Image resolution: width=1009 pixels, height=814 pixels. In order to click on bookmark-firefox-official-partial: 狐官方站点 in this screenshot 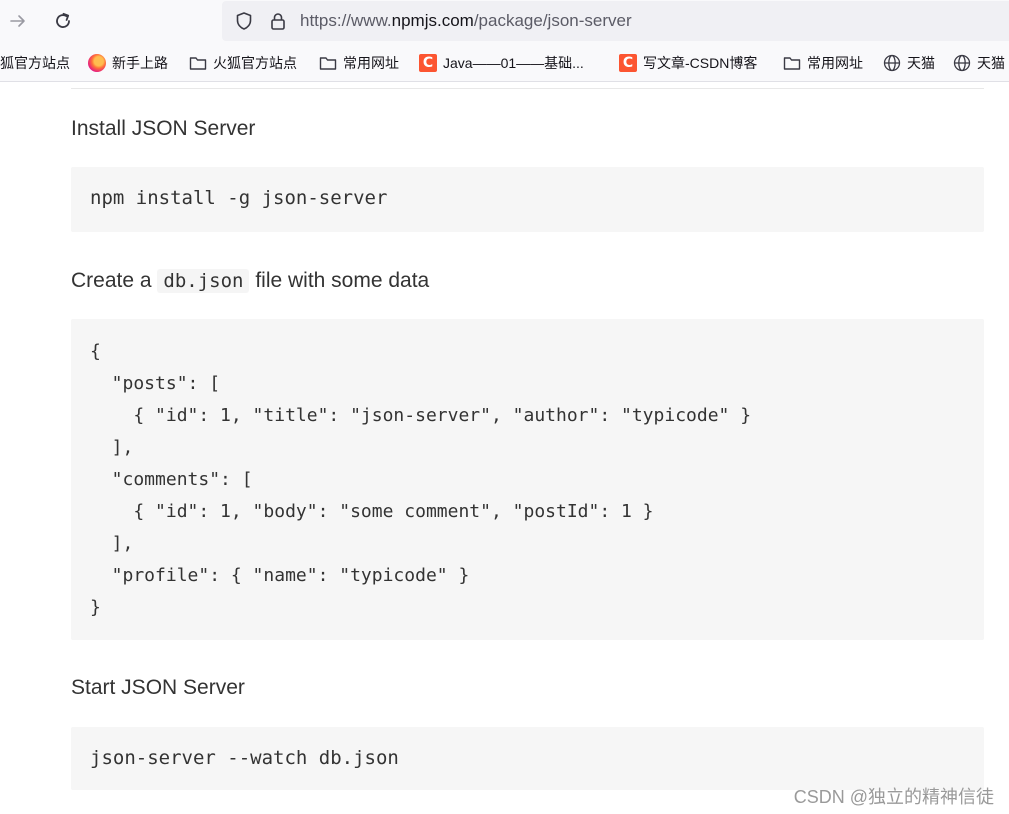, I will do `click(35, 63)`.